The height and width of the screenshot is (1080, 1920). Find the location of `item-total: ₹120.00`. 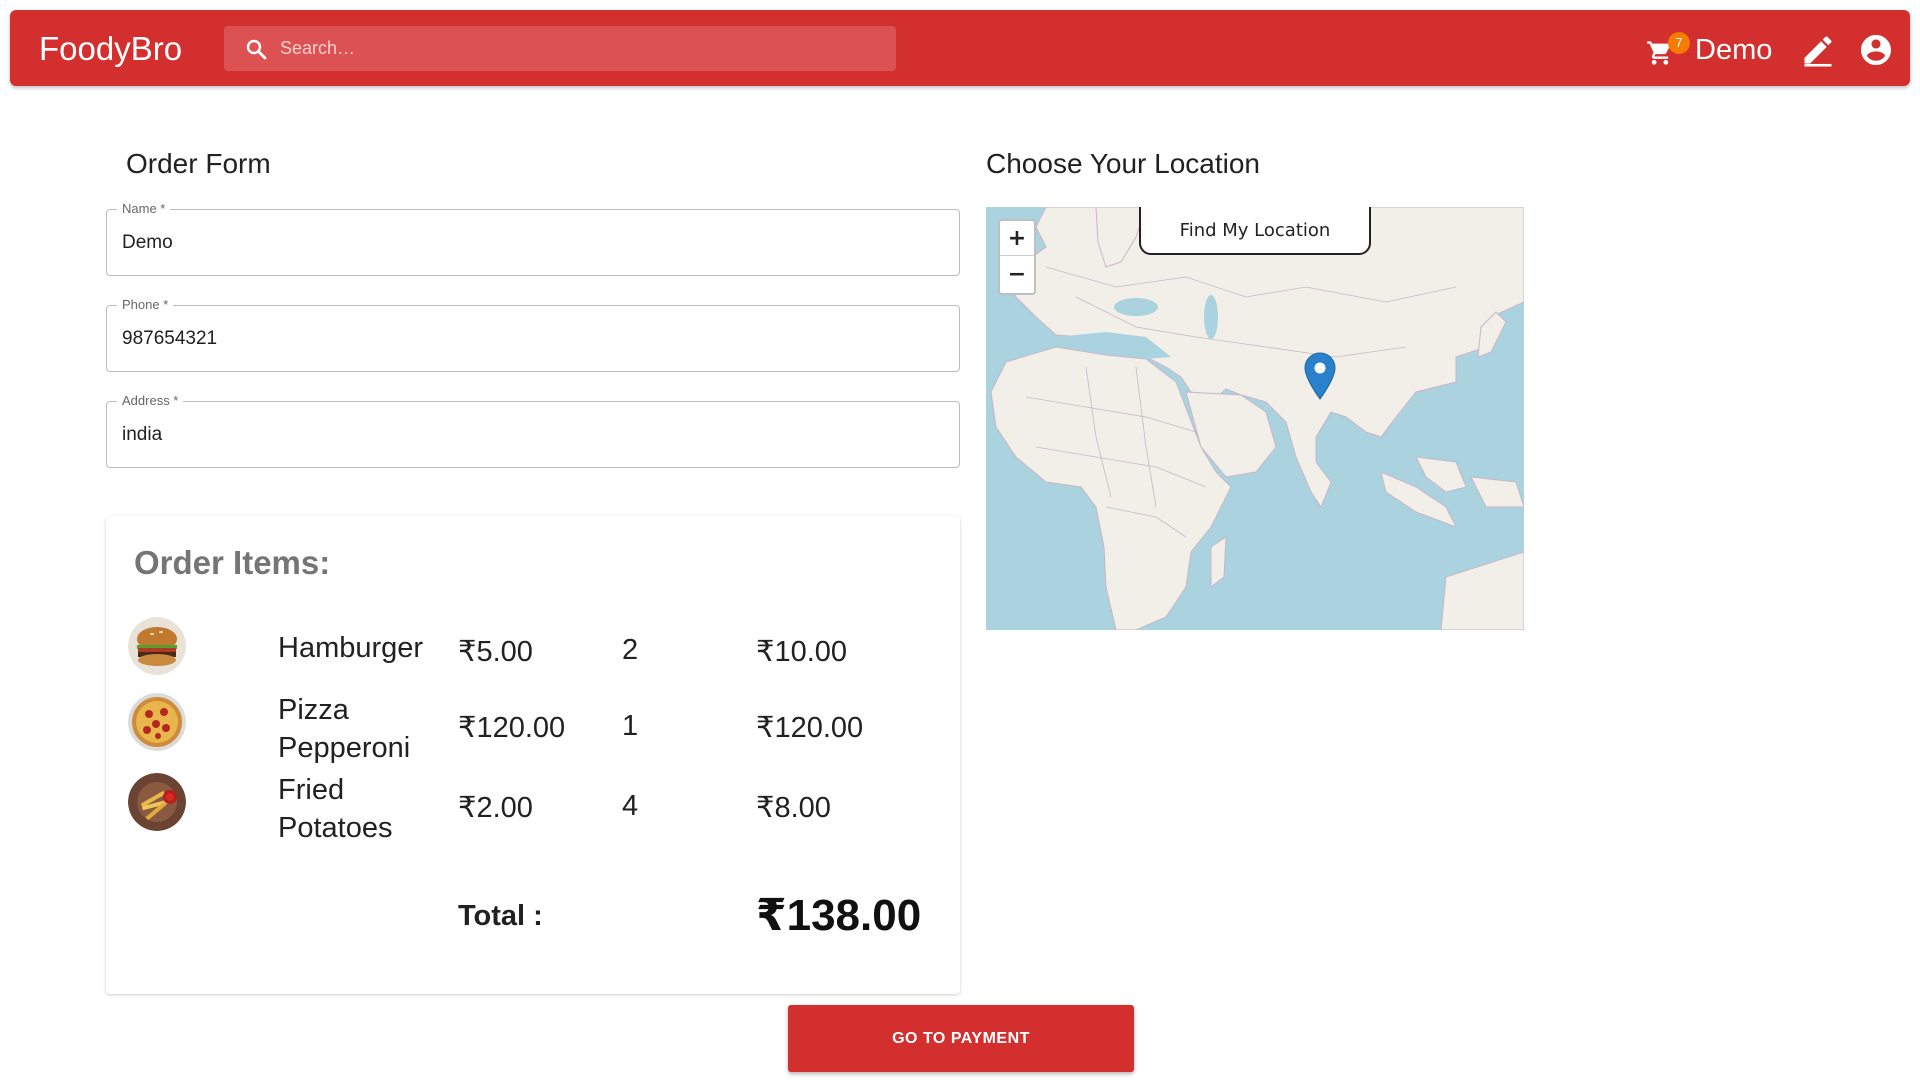

item-total: ₹120.00 is located at coordinates (810, 728).